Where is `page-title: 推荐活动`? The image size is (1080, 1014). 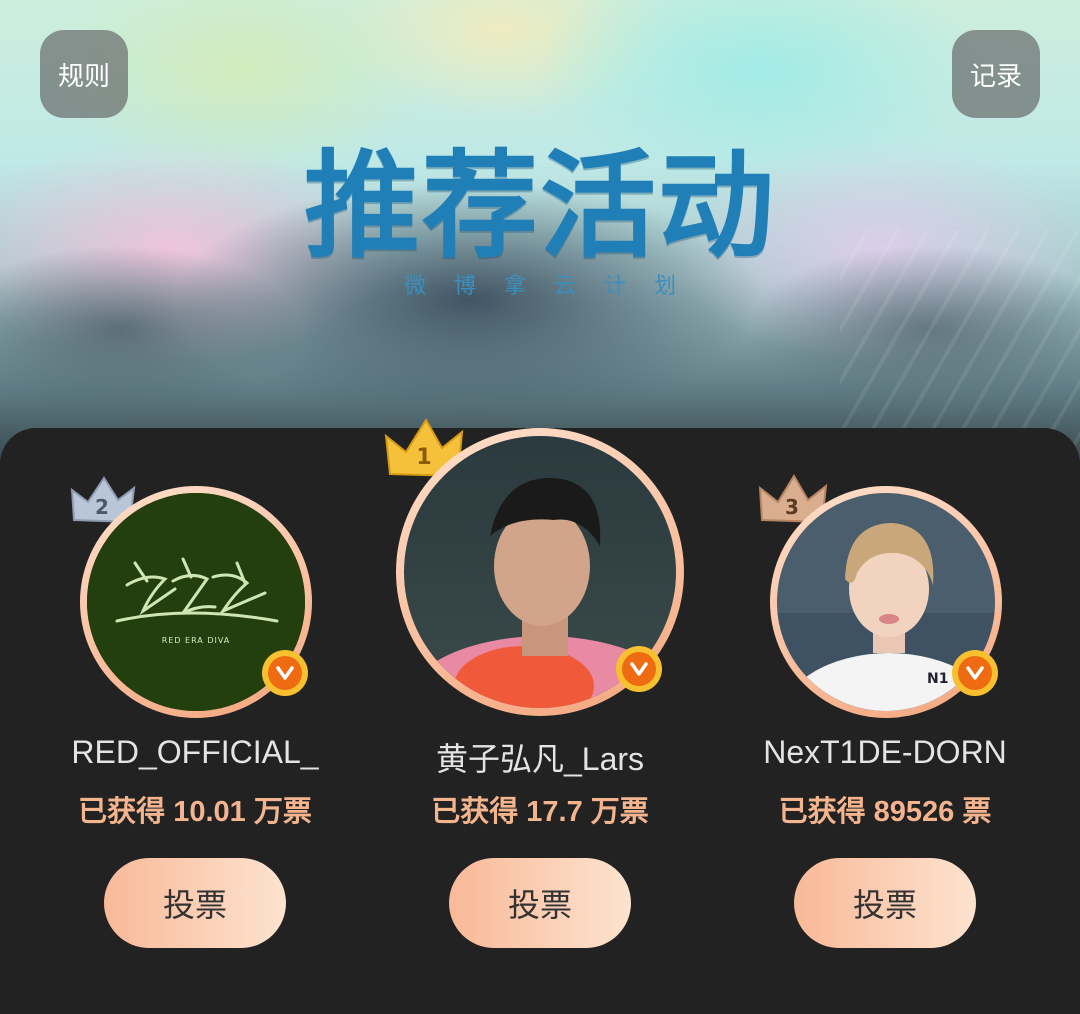
page-title: 推荐活动 is located at coordinates (540, 206).